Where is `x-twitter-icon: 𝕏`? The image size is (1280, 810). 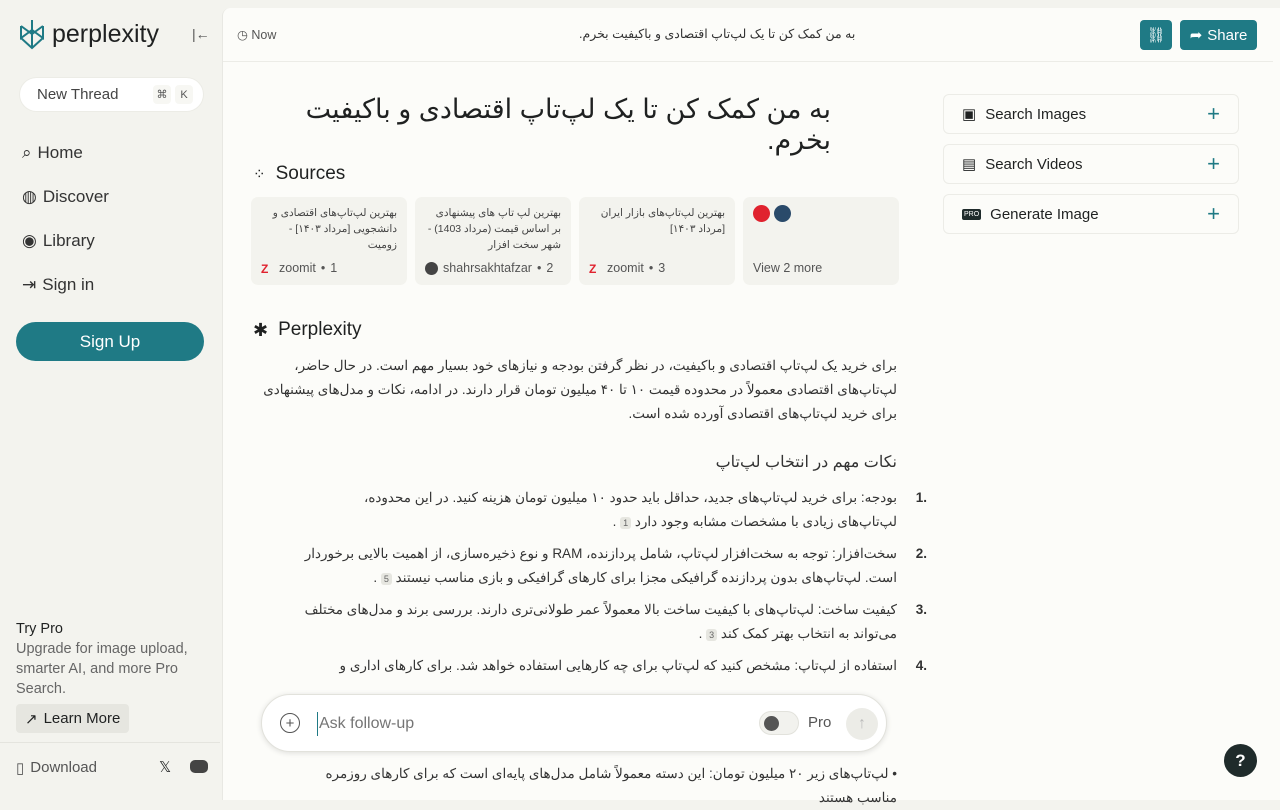 x-twitter-icon: 𝕏 is located at coordinates (165, 767).